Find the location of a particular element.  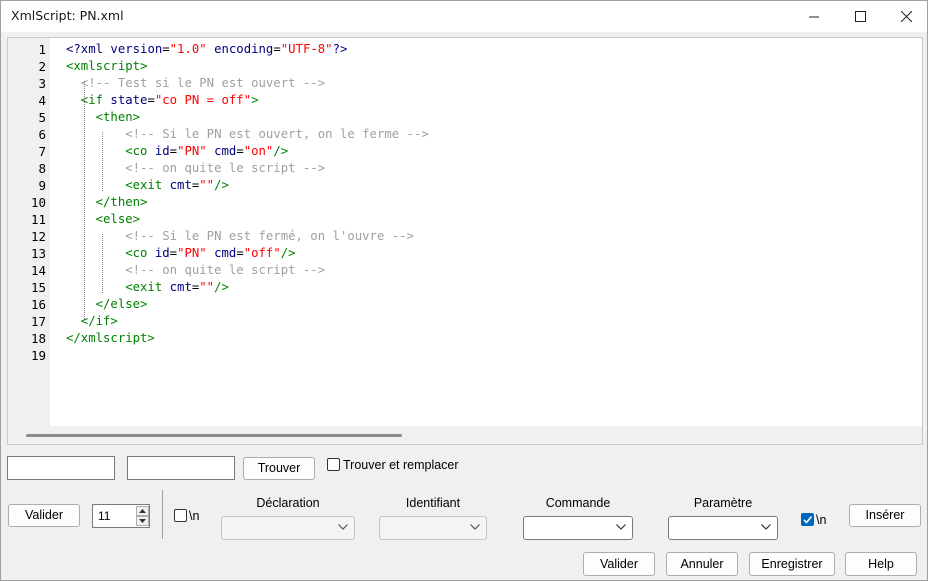

code-line: <else> is located at coordinates (103, 219).